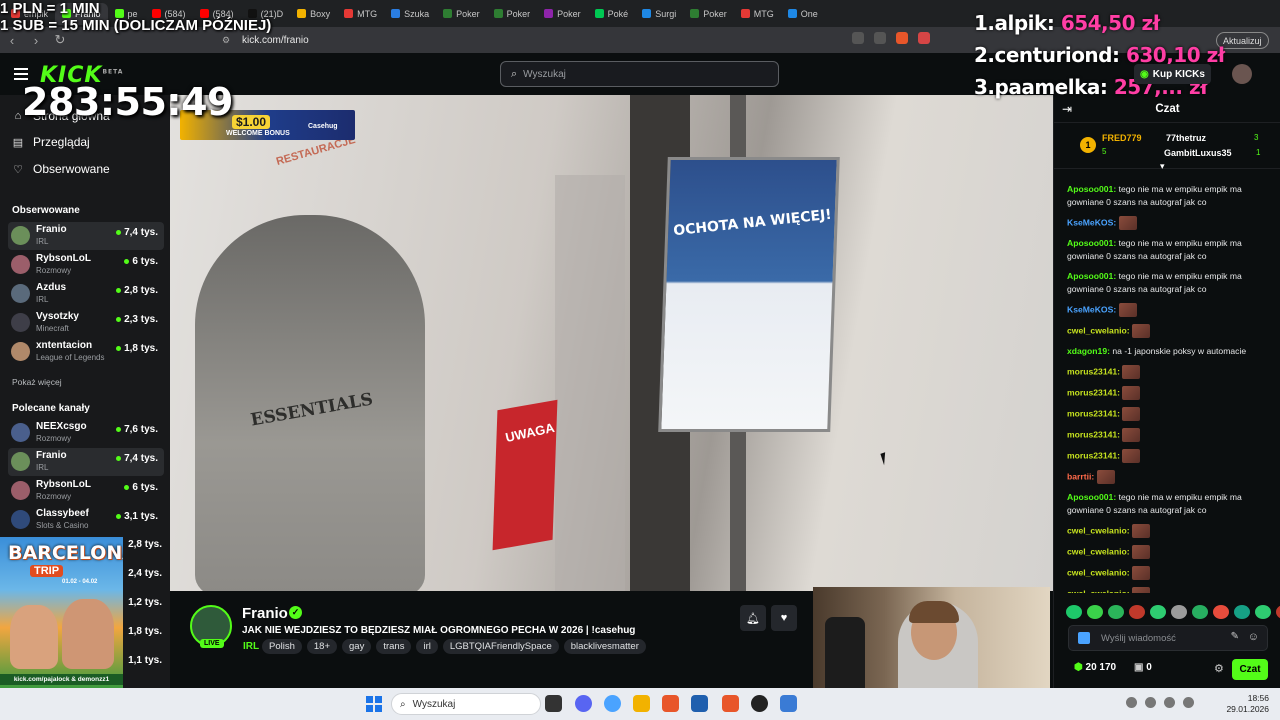 This screenshot has height=720, width=1280. What do you see at coordinates (1219, 668) in the screenshot?
I see `settings-icon: ⚙` at bounding box center [1219, 668].